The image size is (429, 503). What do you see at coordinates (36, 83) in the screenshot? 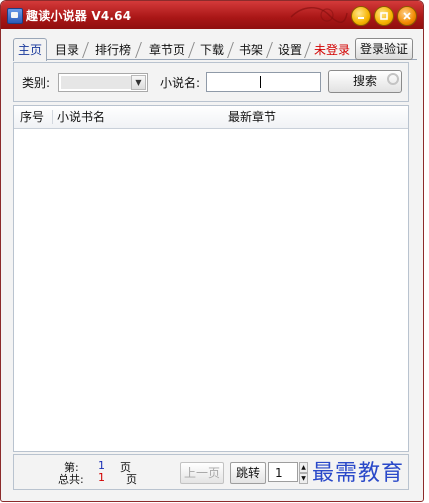
I see `category-label: 类别:` at bounding box center [36, 83].